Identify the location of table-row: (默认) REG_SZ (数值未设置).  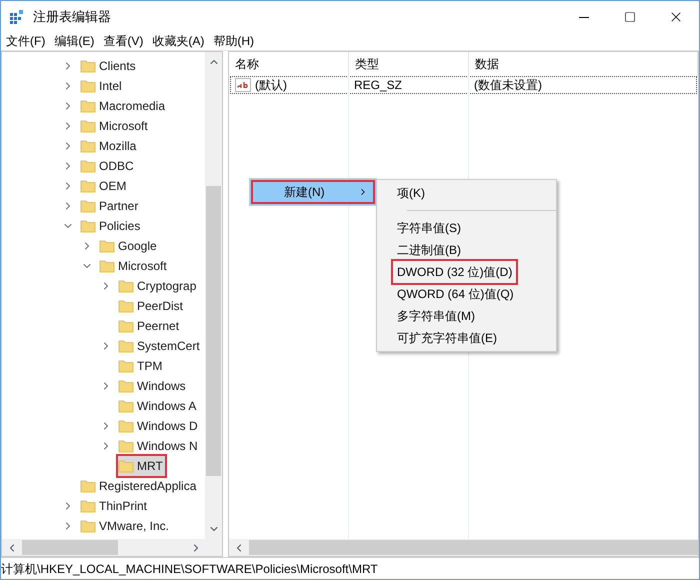
(463, 85).